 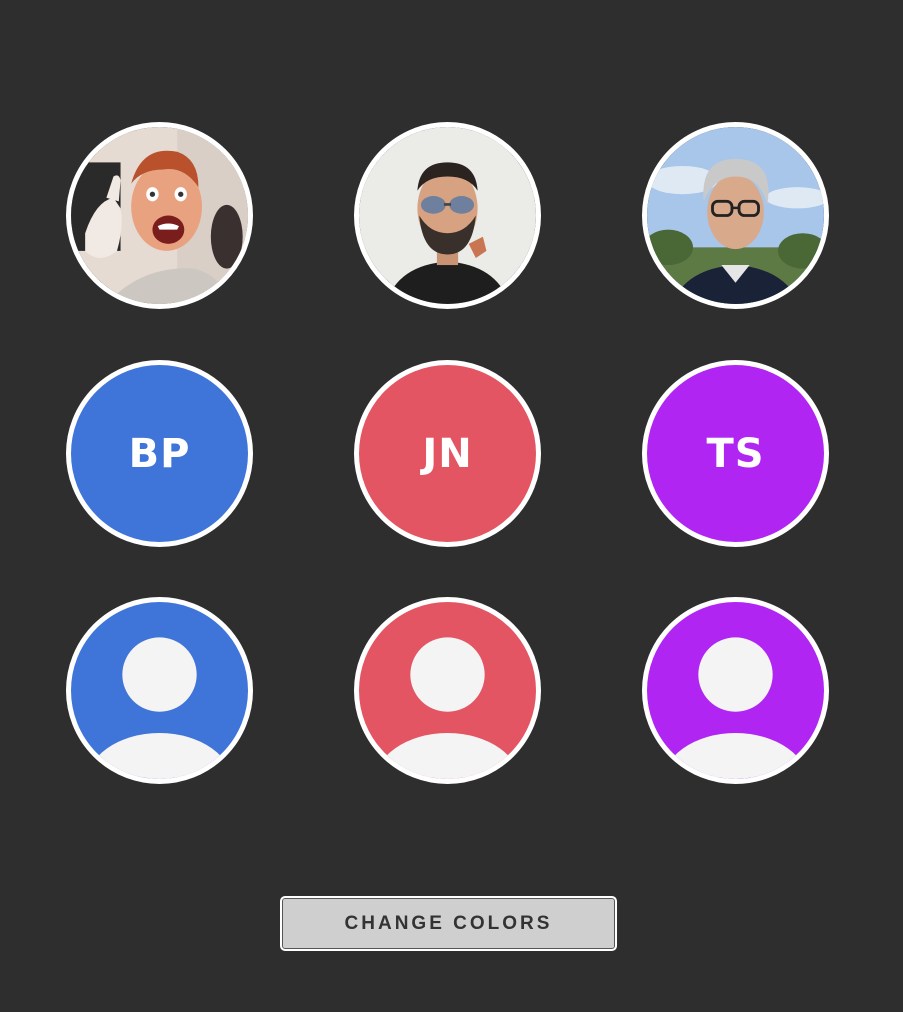 I want to click on photo-excited-man, so click(x=159, y=215).